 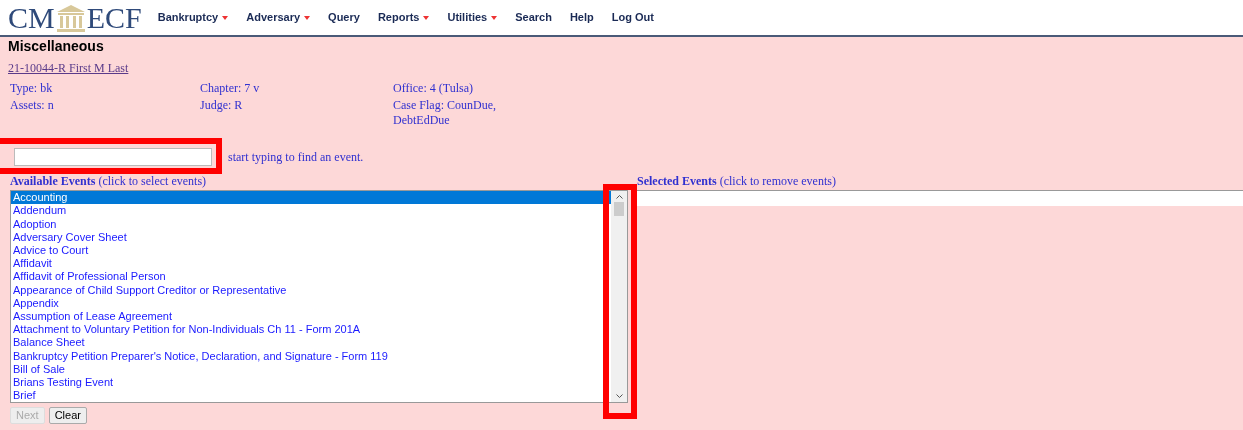 What do you see at coordinates (311, 224) in the screenshot?
I see `event-option: Adoption` at bounding box center [311, 224].